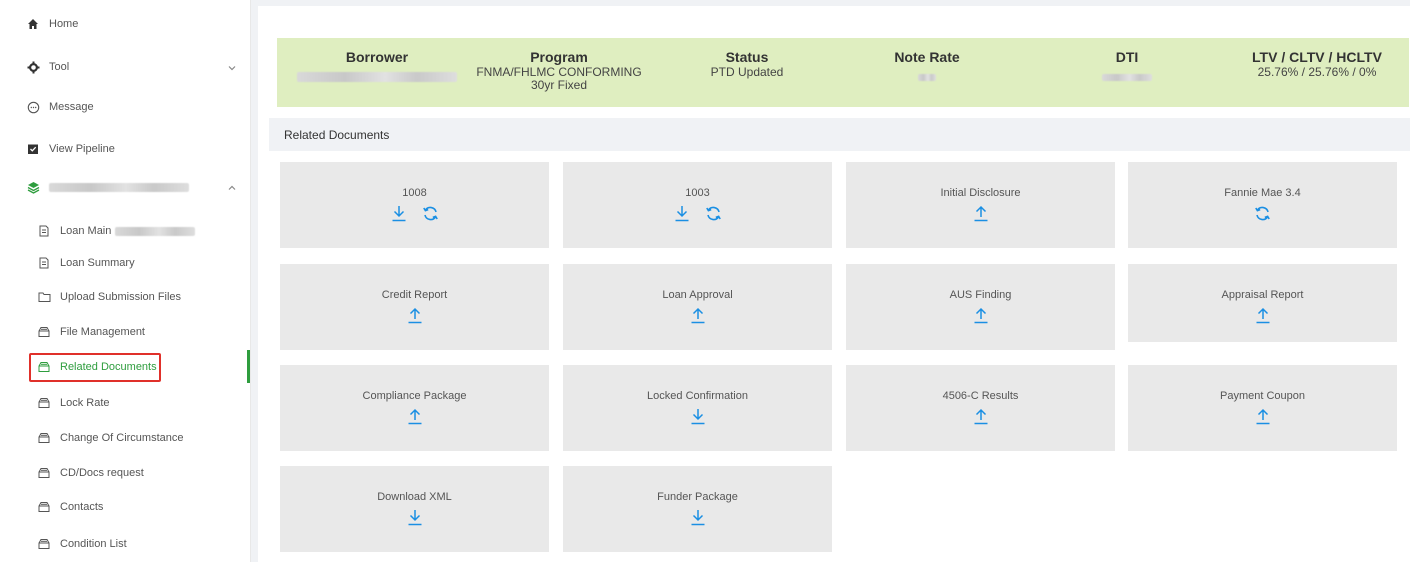 The width and height of the screenshot is (1410, 562). What do you see at coordinates (248, 366) in the screenshot?
I see `active-item-indicator` at bounding box center [248, 366].